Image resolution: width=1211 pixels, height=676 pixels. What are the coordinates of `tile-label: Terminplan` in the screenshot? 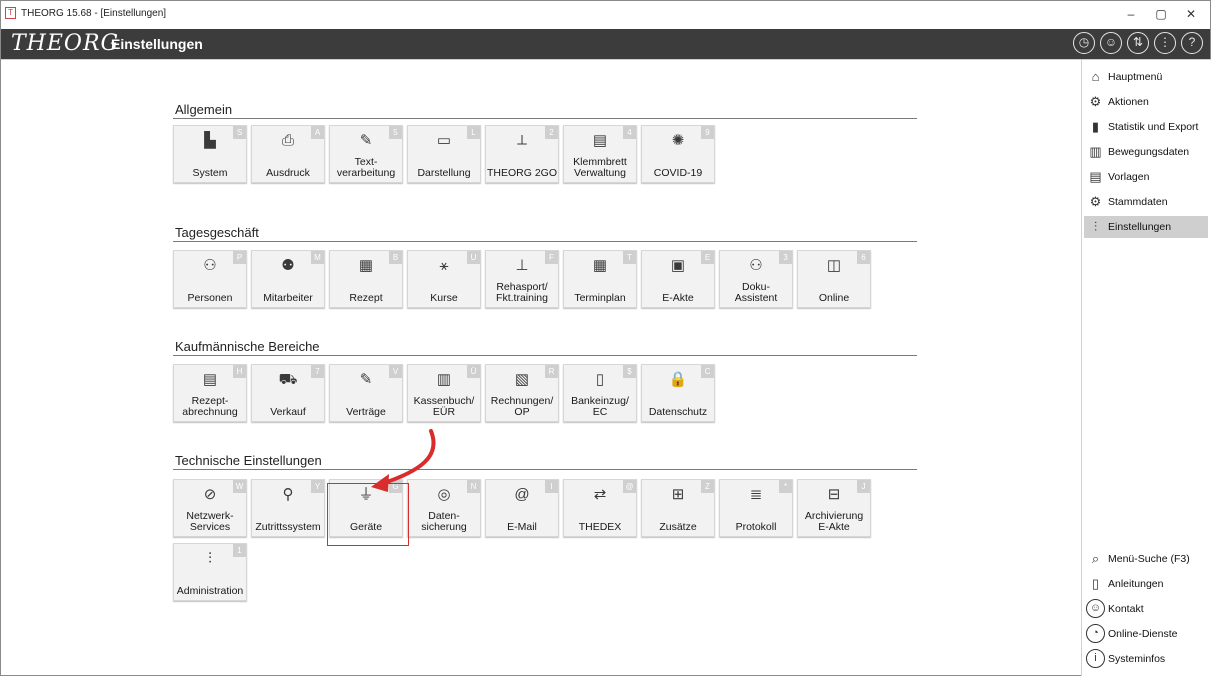 It's located at (600, 298).